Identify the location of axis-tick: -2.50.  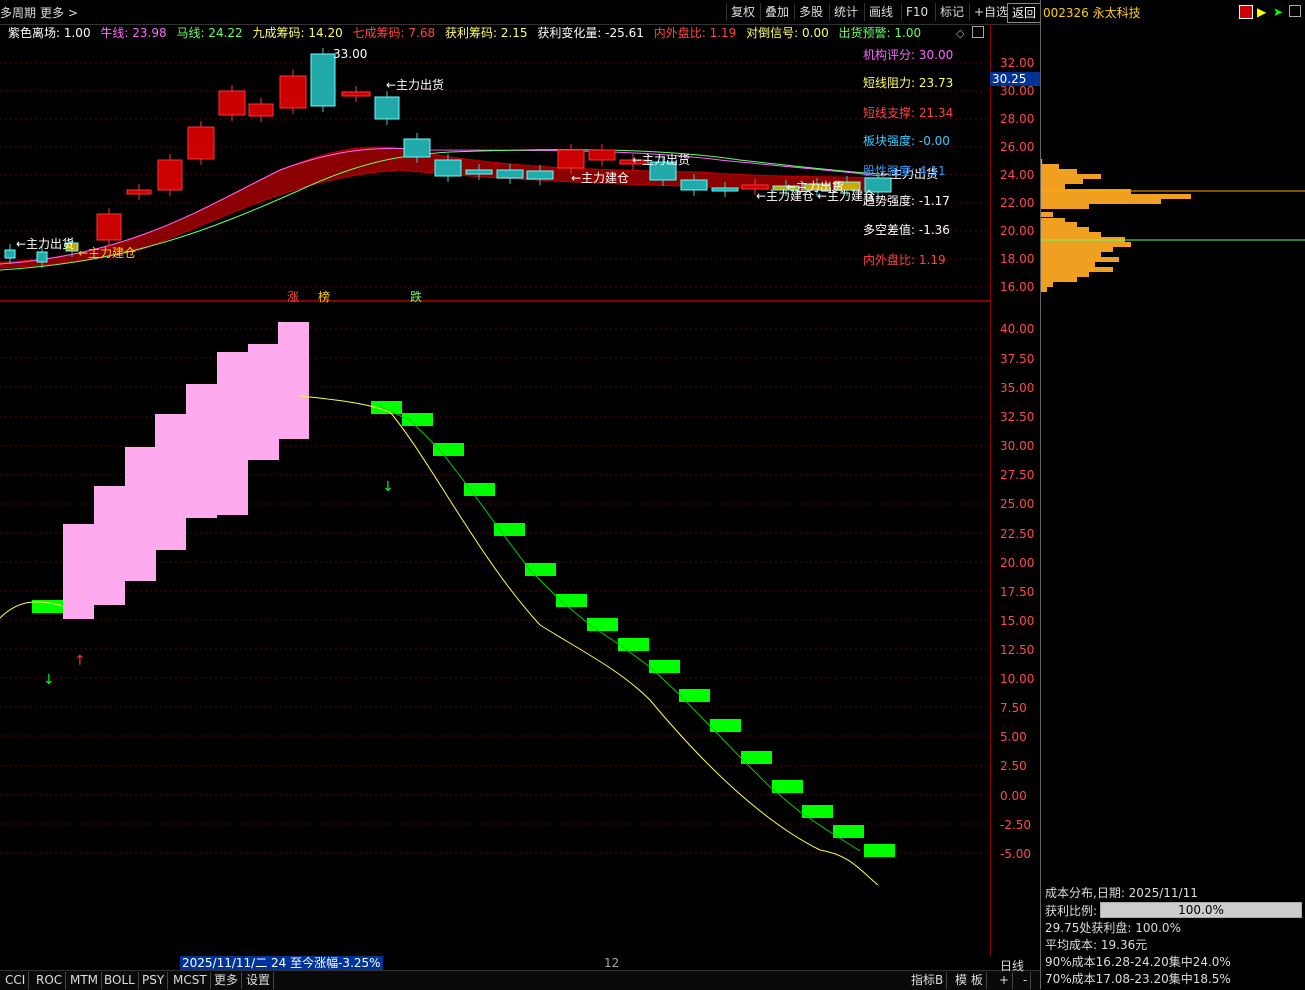
(1016, 825).